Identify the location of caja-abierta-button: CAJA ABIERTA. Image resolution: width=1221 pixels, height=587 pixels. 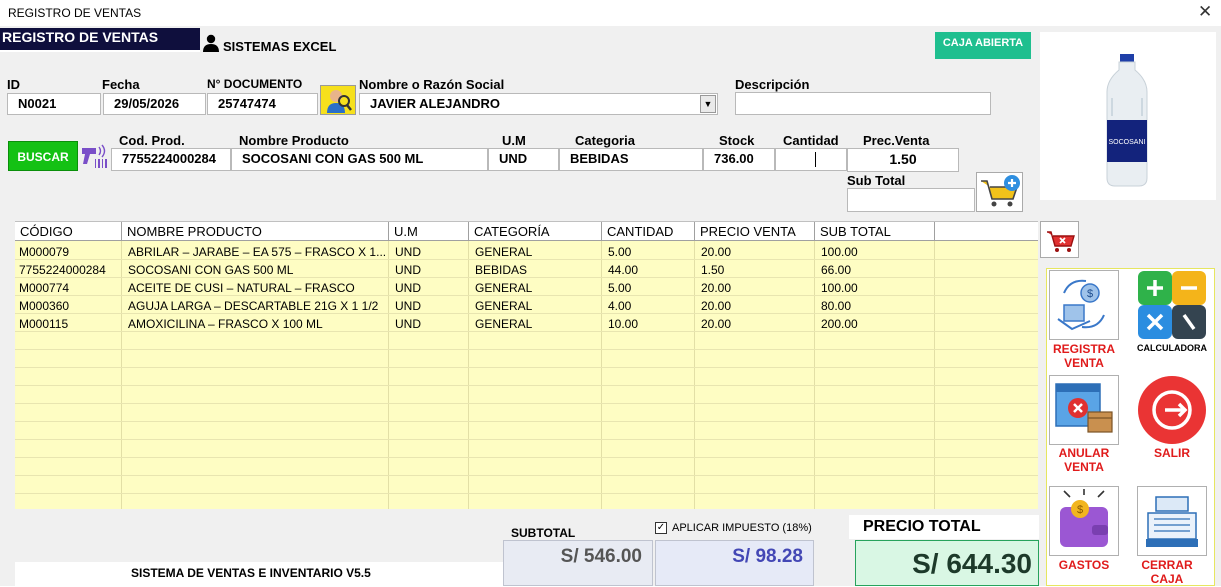
(983, 45).